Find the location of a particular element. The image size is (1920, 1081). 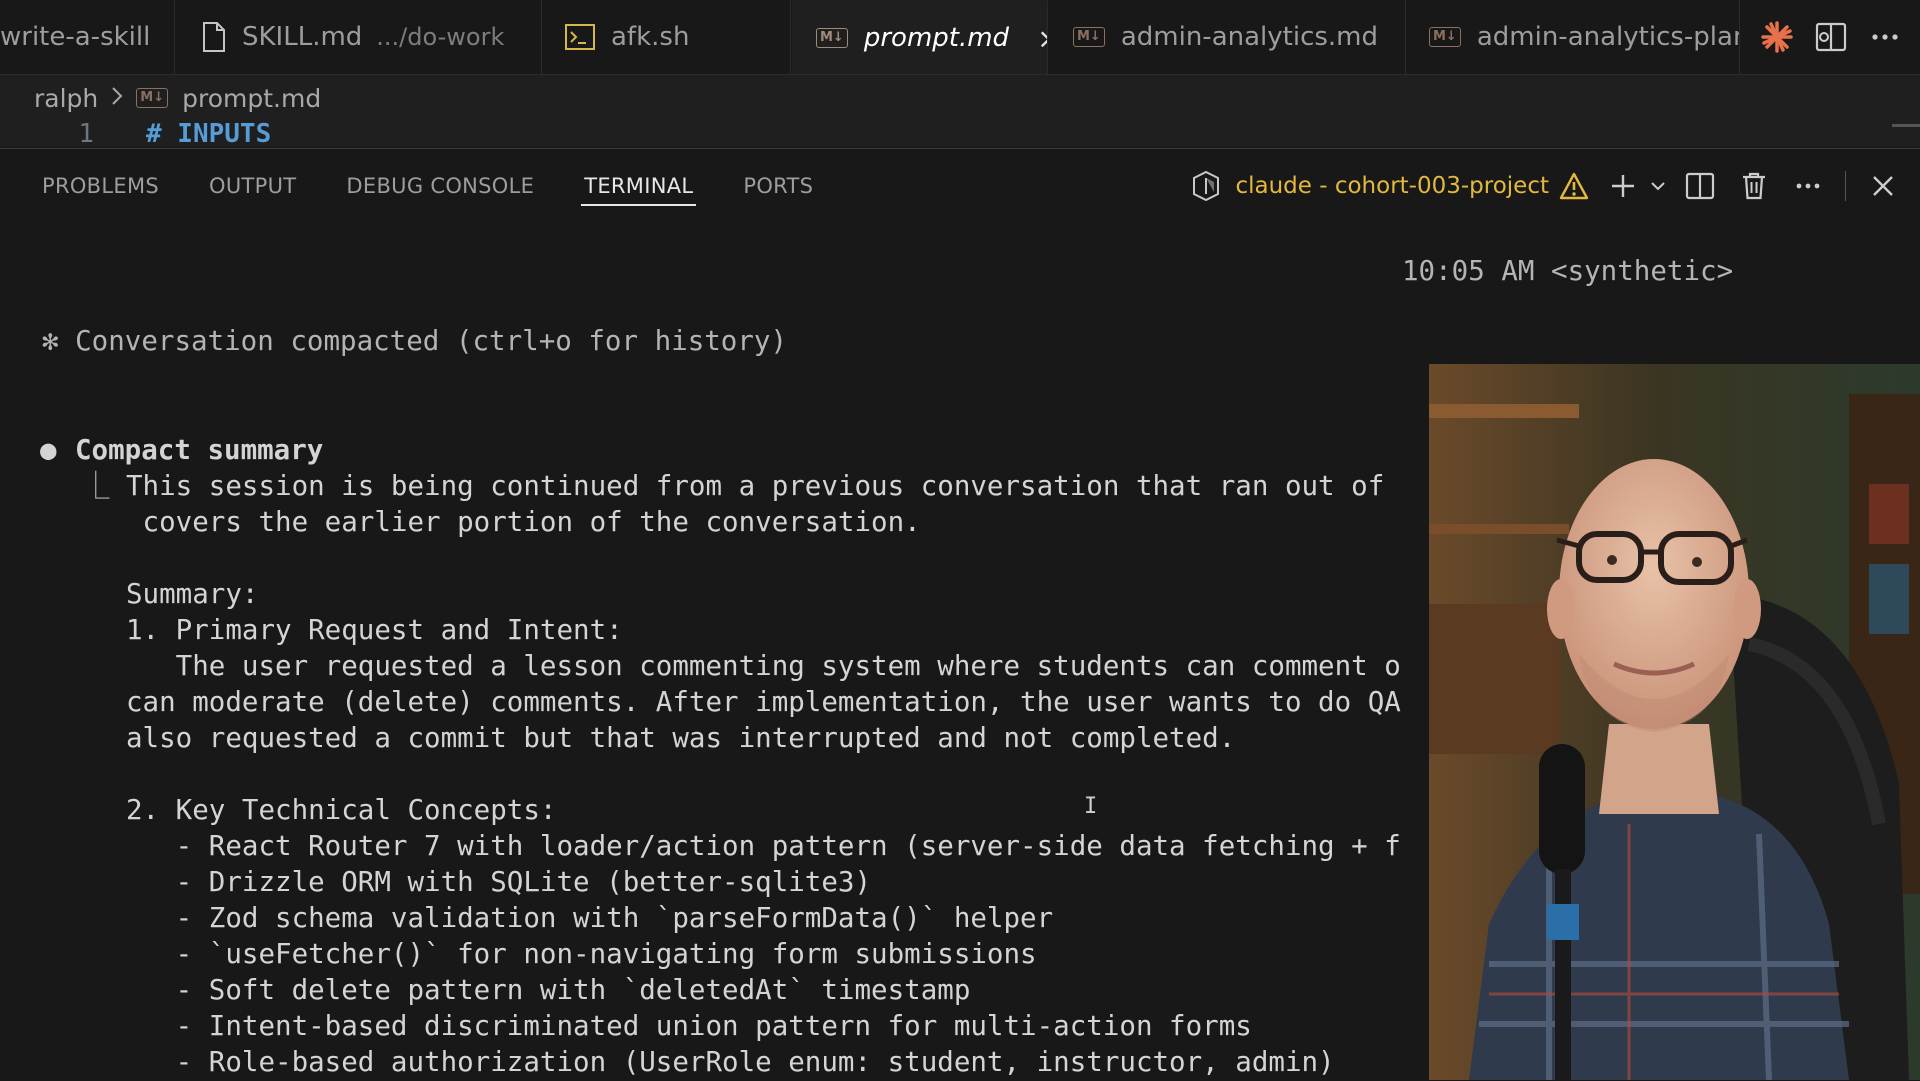

tab-afk-sh: afk.sh is located at coordinates (667, 37).